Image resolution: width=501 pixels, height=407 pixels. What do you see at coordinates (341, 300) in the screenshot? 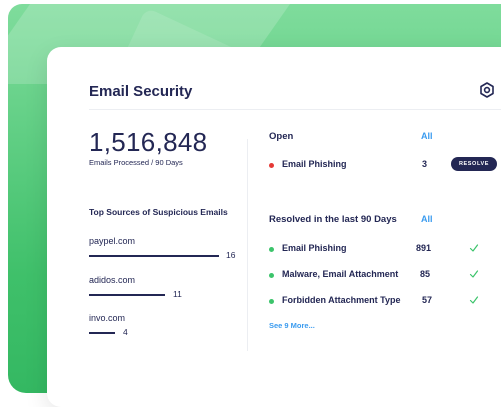
I see `issue-label: Forbidden Attachment Type` at bounding box center [341, 300].